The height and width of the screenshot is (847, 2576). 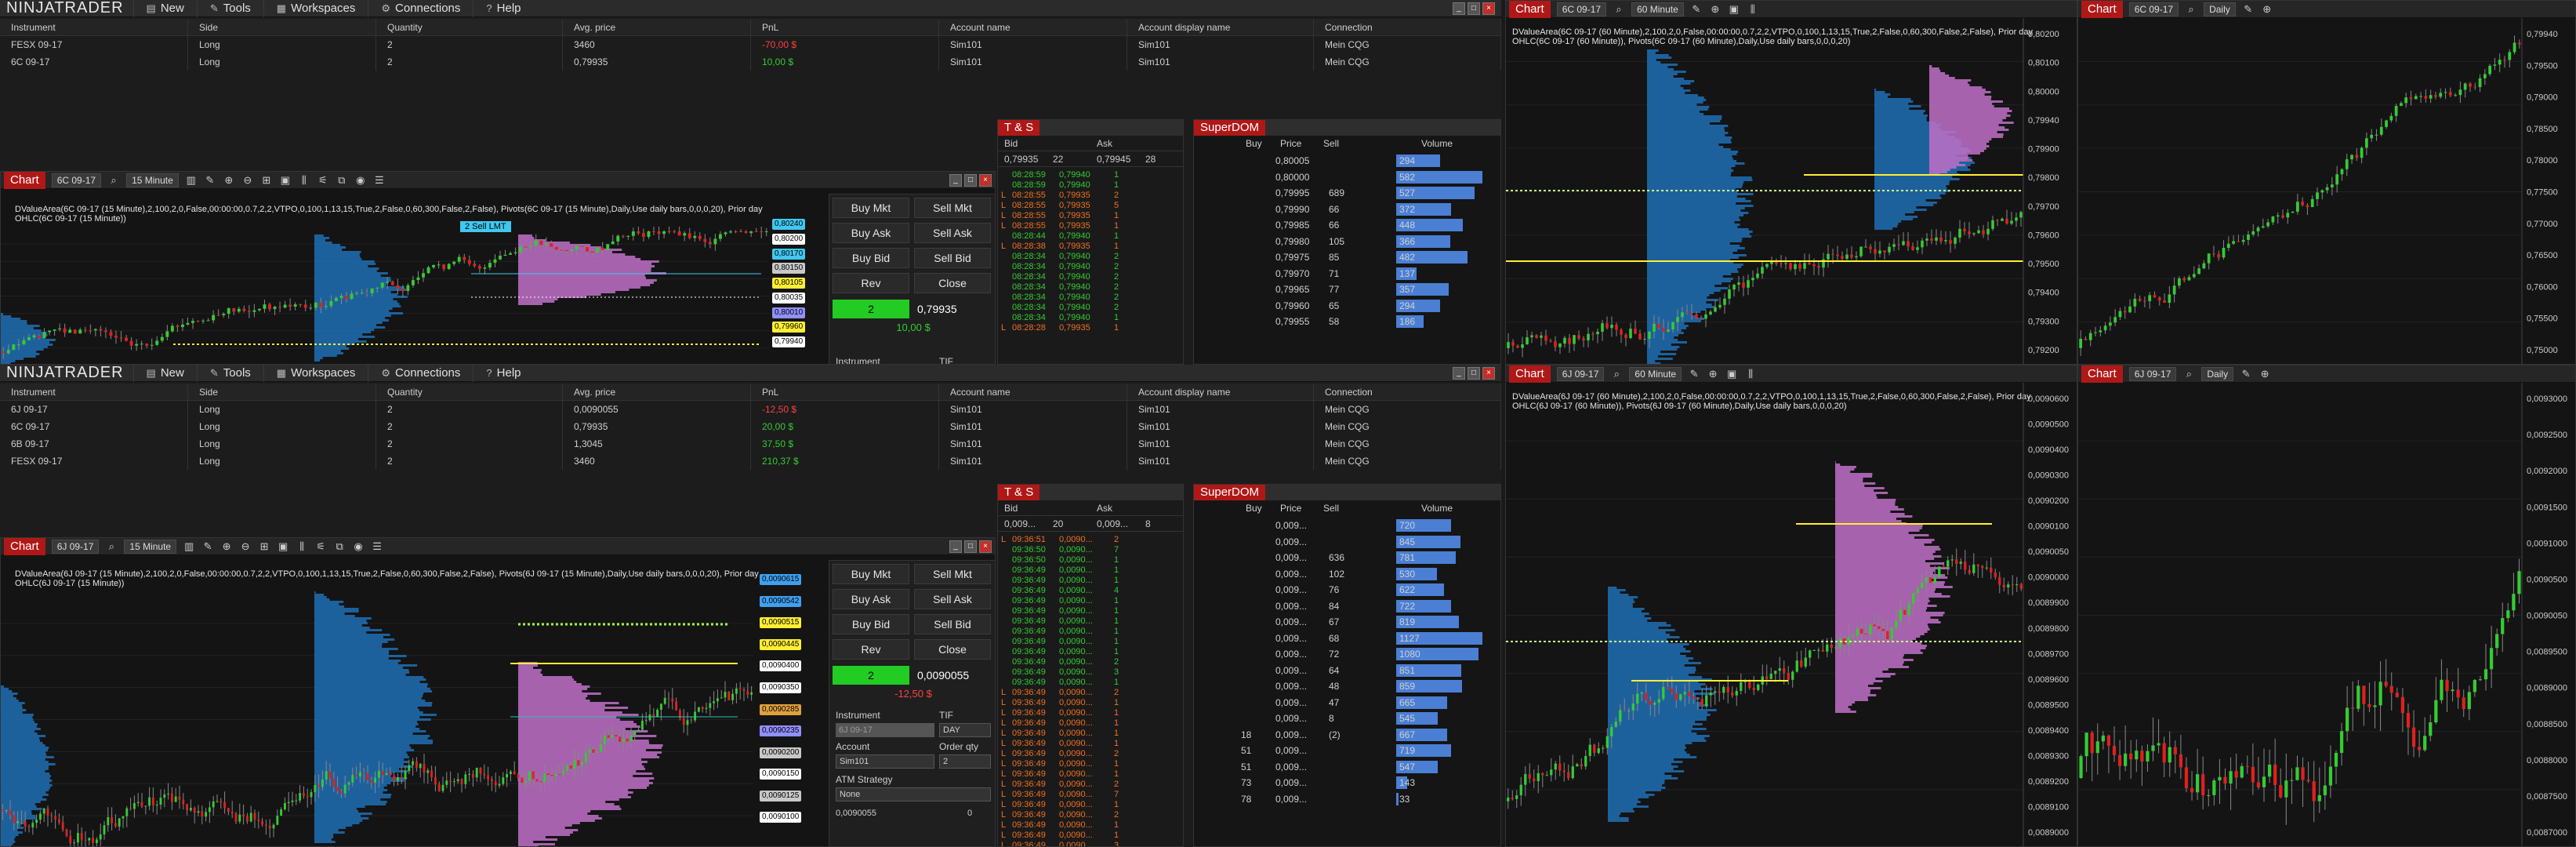 What do you see at coordinates (1347, 670) in the screenshot?
I see `sd-row: 0,009... 64 851` at bounding box center [1347, 670].